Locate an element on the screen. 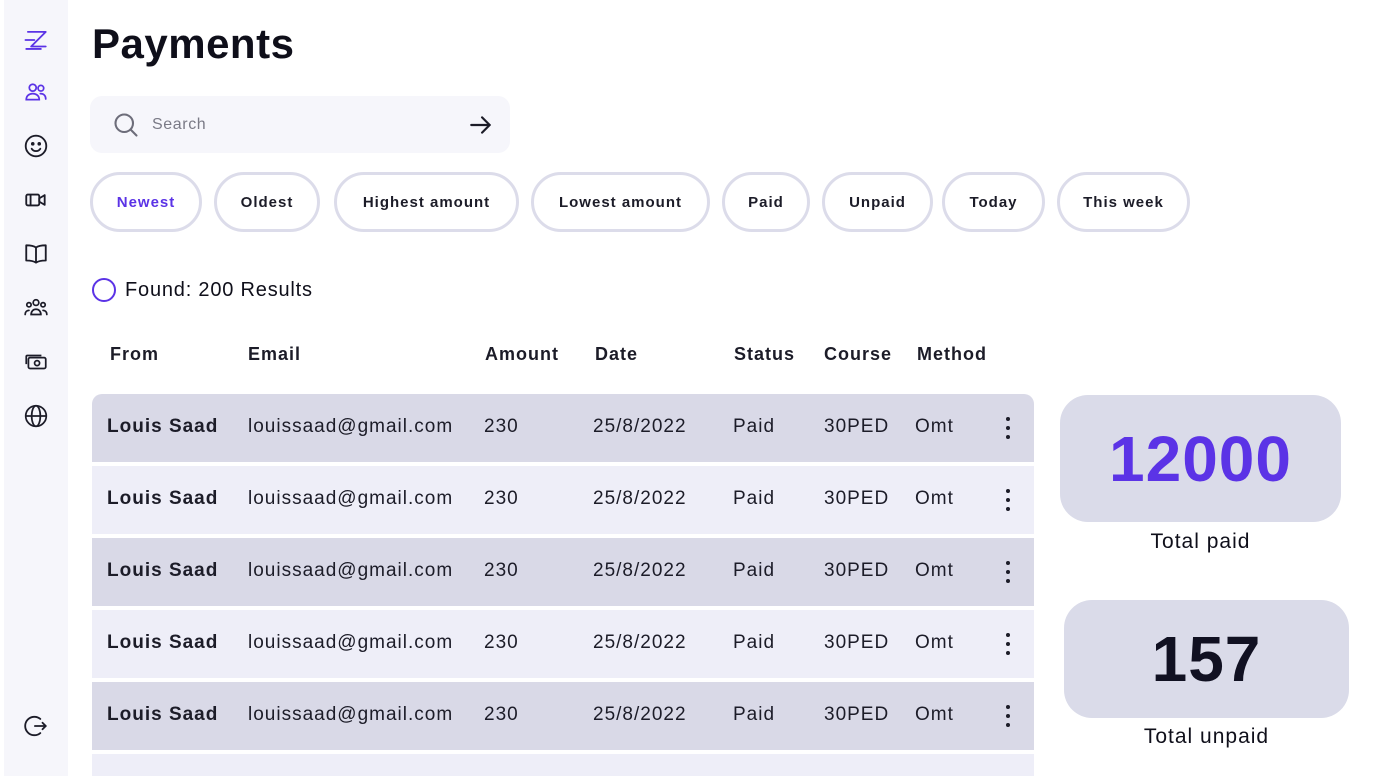 The width and height of the screenshot is (1374, 776). total-unpaid-label: Total unpaid is located at coordinates (1206, 736).